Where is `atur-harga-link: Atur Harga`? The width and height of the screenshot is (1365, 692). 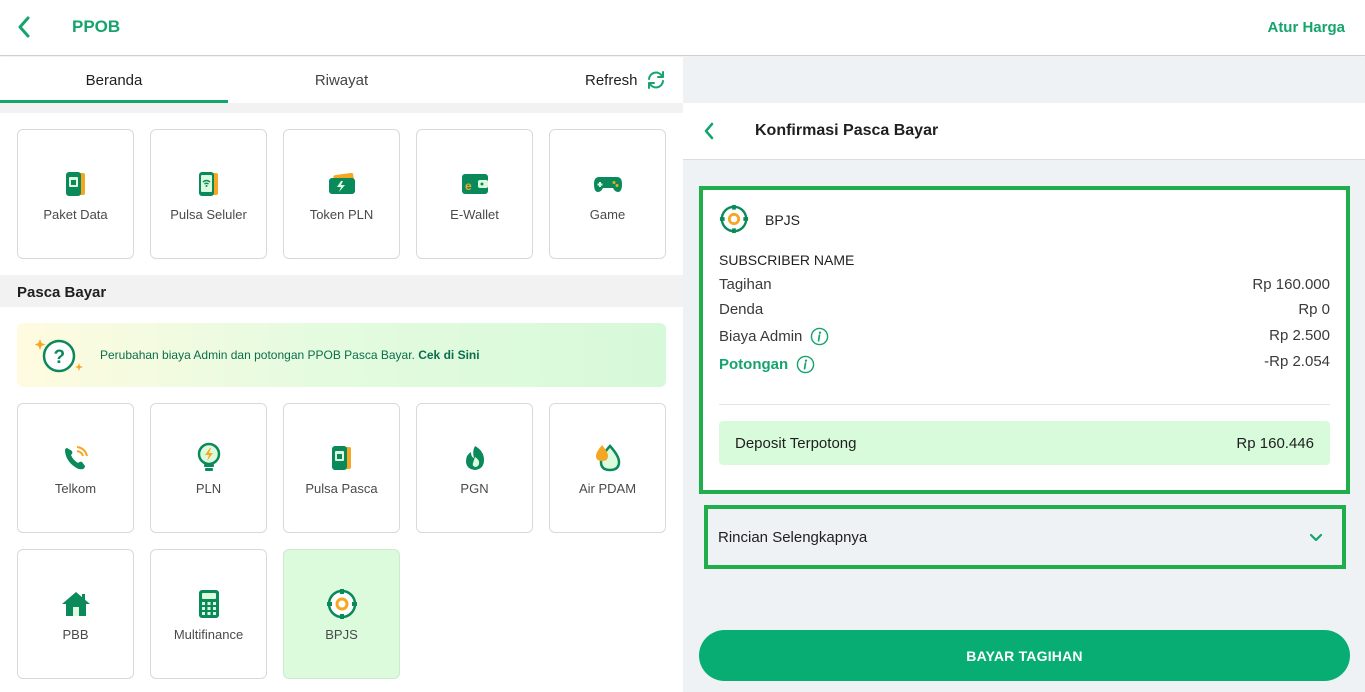 atur-harga-link: Atur Harga is located at coordinates (1306, 27).